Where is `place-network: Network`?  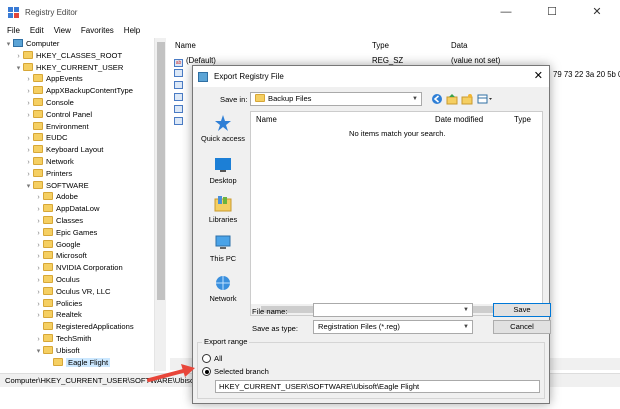
place-network: Network is located at coordinates (223, 289).